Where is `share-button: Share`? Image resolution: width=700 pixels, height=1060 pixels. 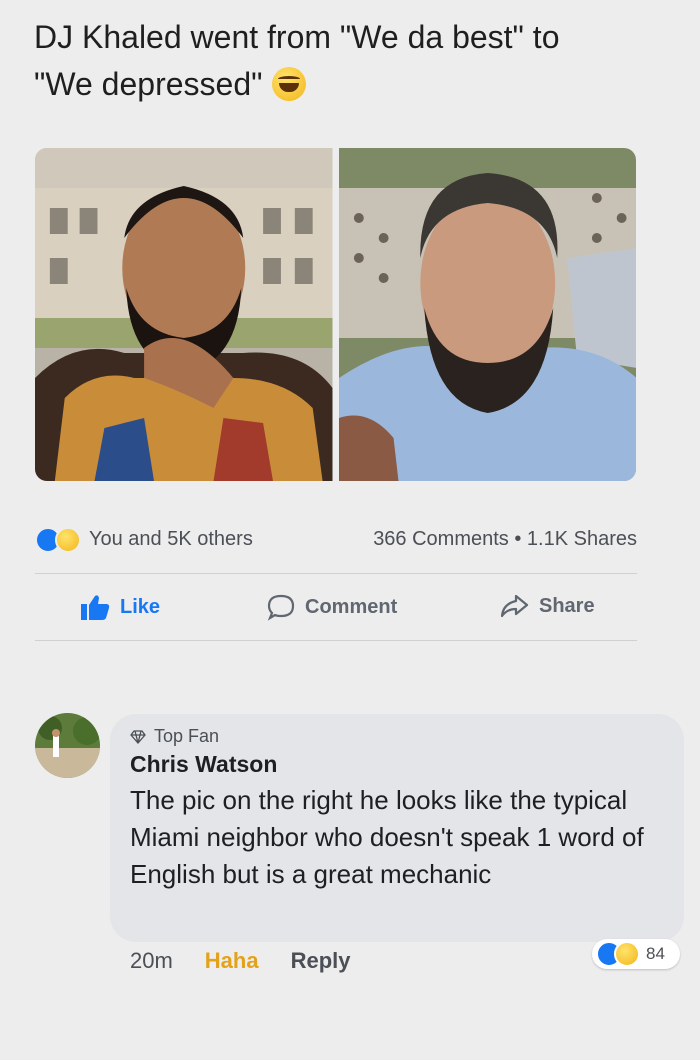 share-button: Share is located at coordinates (547, 606).